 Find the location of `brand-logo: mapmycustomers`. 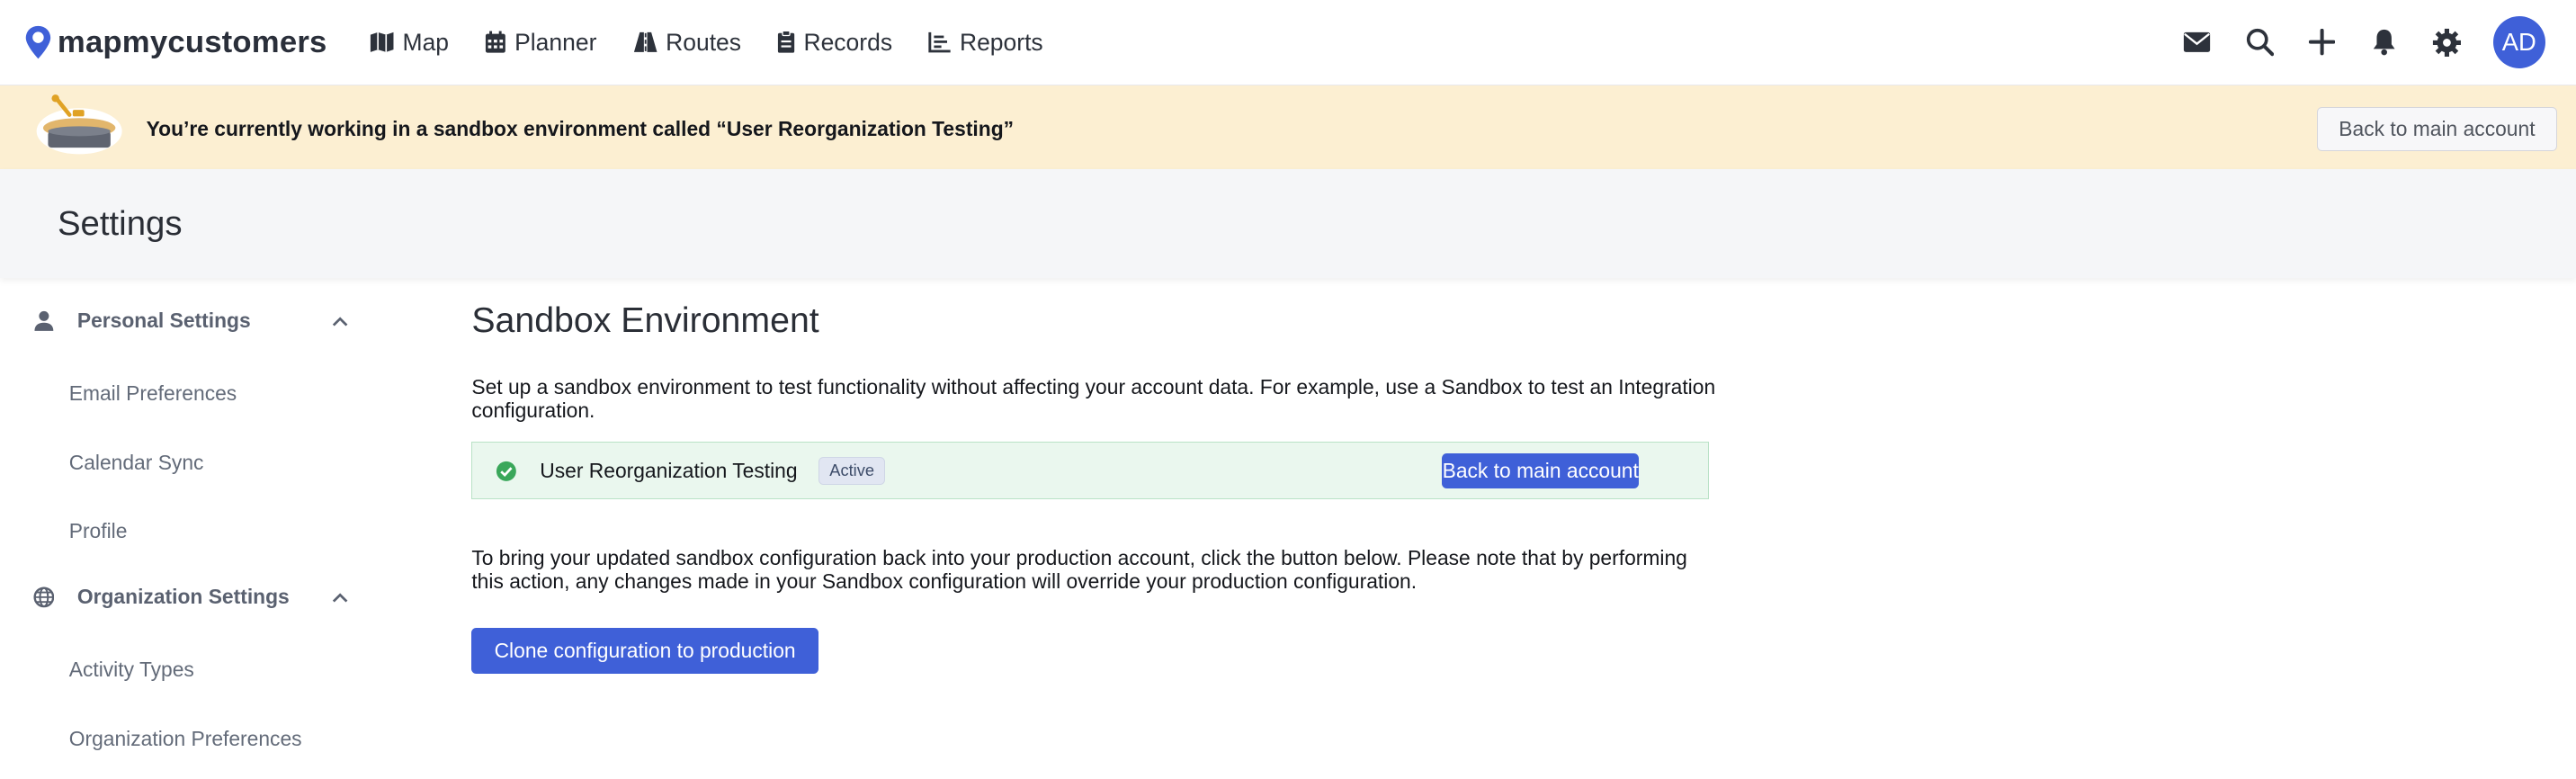

brand-logo: mapmycustomers is located at coordinates (175, 42).